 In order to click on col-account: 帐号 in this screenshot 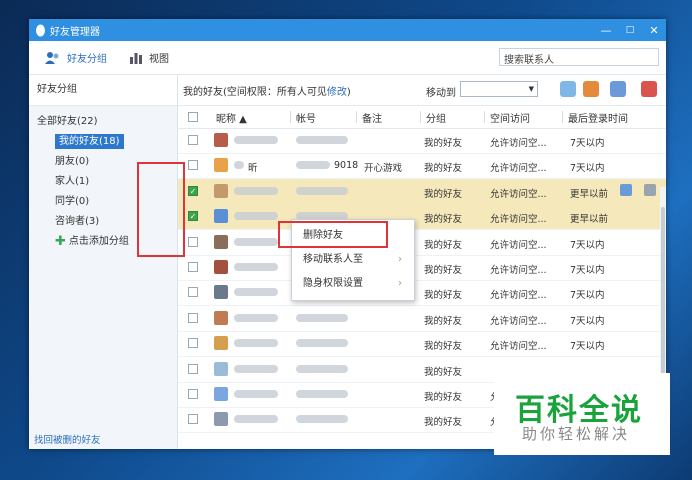, I will do `click(306, 117)`.